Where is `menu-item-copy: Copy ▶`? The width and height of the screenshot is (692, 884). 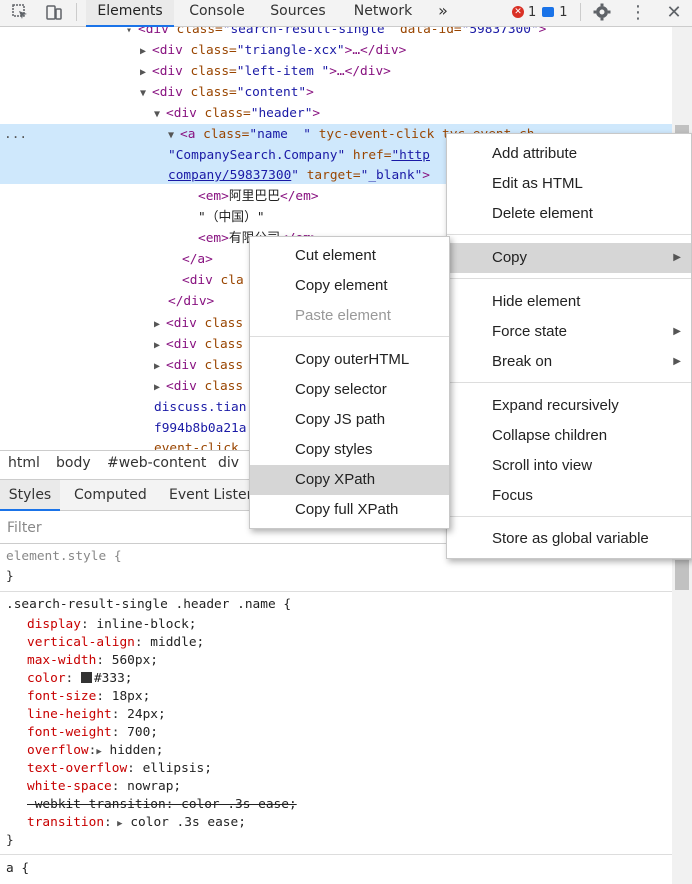
menu-item-copy: Copy ▶ is located at coordinates (569, 258).